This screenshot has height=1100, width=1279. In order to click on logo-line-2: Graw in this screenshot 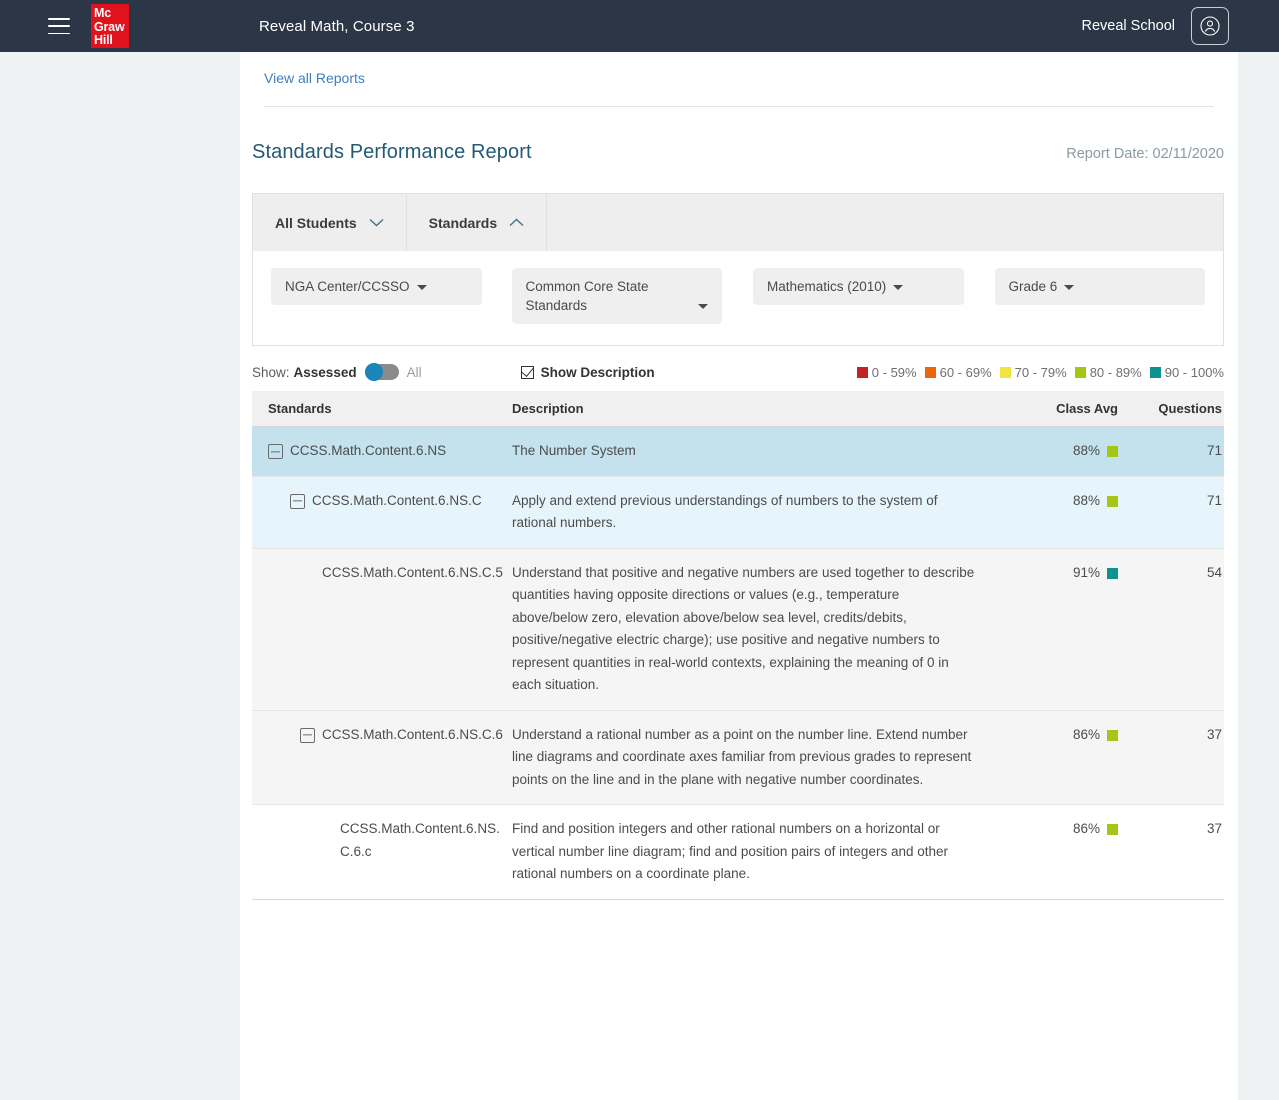, I will do `click(109, 26)`.